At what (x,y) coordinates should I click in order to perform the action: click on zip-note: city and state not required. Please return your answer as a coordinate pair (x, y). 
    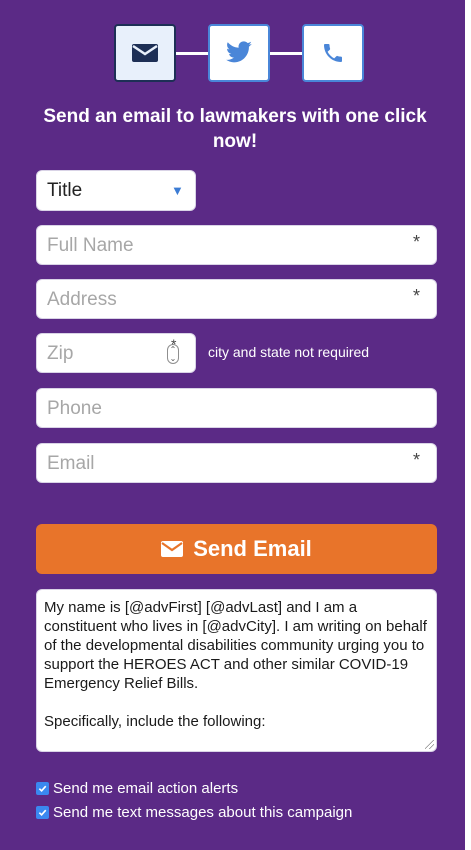
    Looking at the image, I should click on (289, 352).